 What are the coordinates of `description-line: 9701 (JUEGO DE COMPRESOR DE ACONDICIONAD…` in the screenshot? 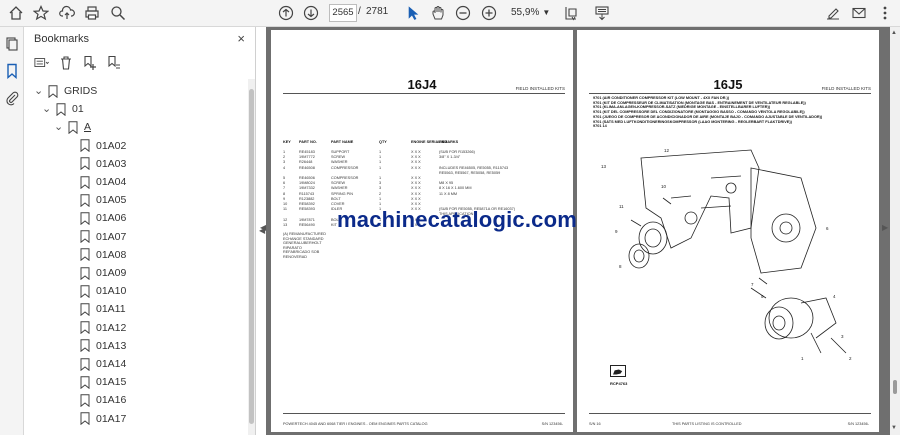 It's located at (708, 116).